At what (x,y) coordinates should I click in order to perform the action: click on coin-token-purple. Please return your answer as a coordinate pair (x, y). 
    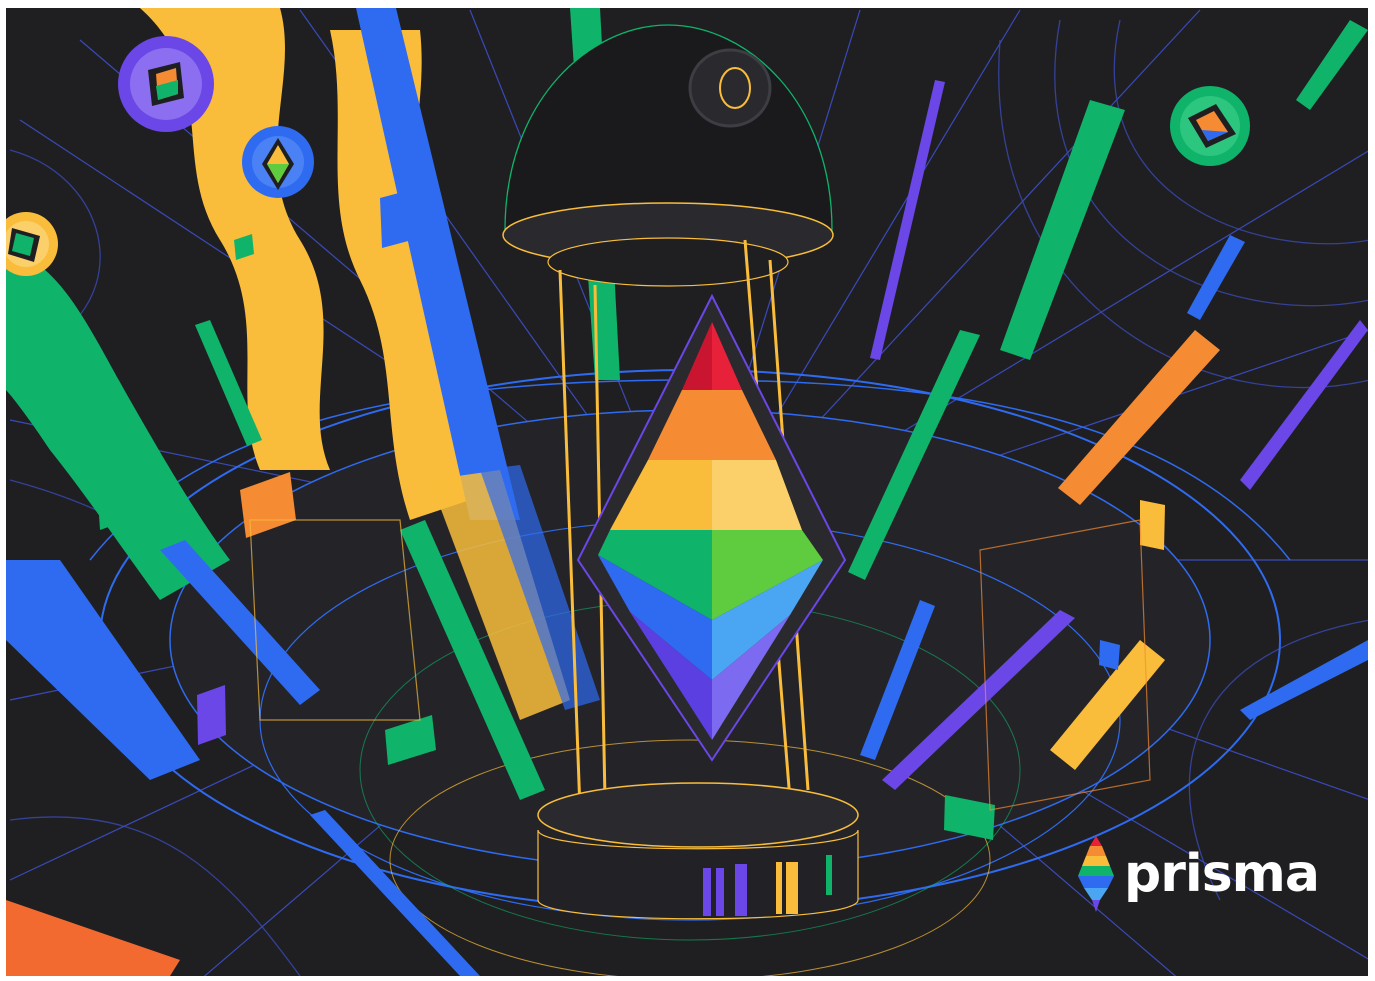
    Looking at the image, I should click on (166, 84).